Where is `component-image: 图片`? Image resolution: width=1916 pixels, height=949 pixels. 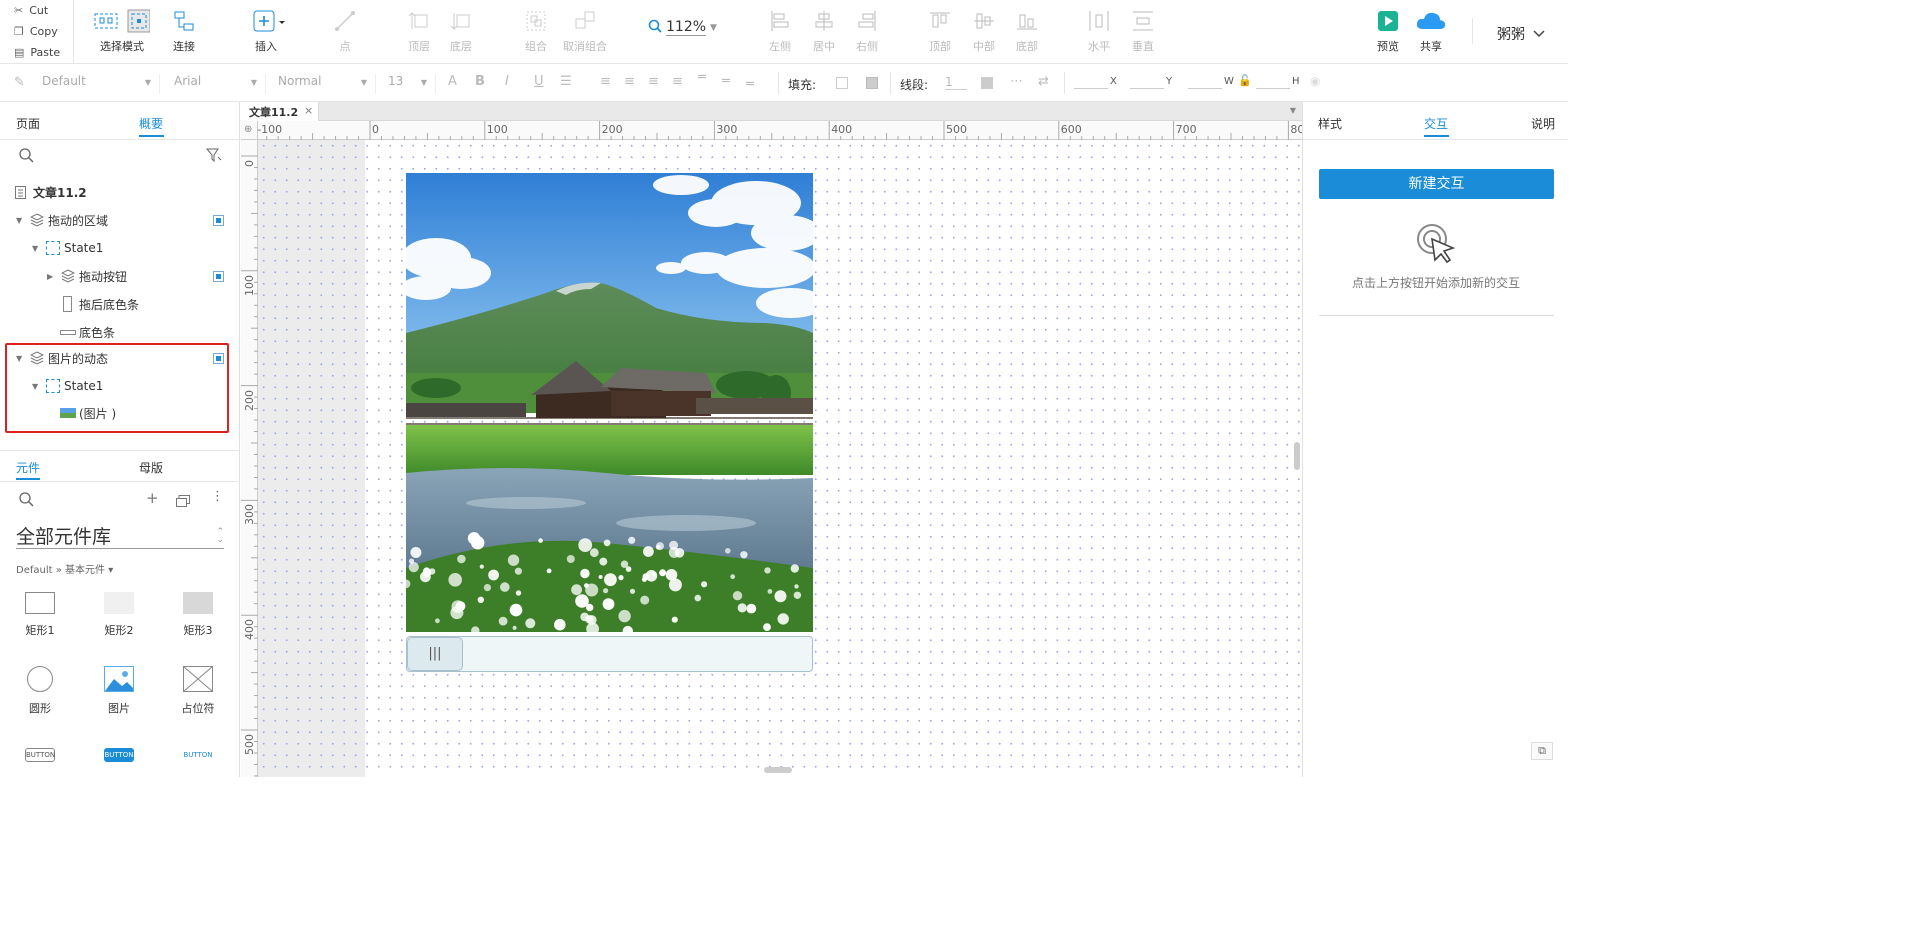 component-image: 图片 is located at coordinates (119, 691).